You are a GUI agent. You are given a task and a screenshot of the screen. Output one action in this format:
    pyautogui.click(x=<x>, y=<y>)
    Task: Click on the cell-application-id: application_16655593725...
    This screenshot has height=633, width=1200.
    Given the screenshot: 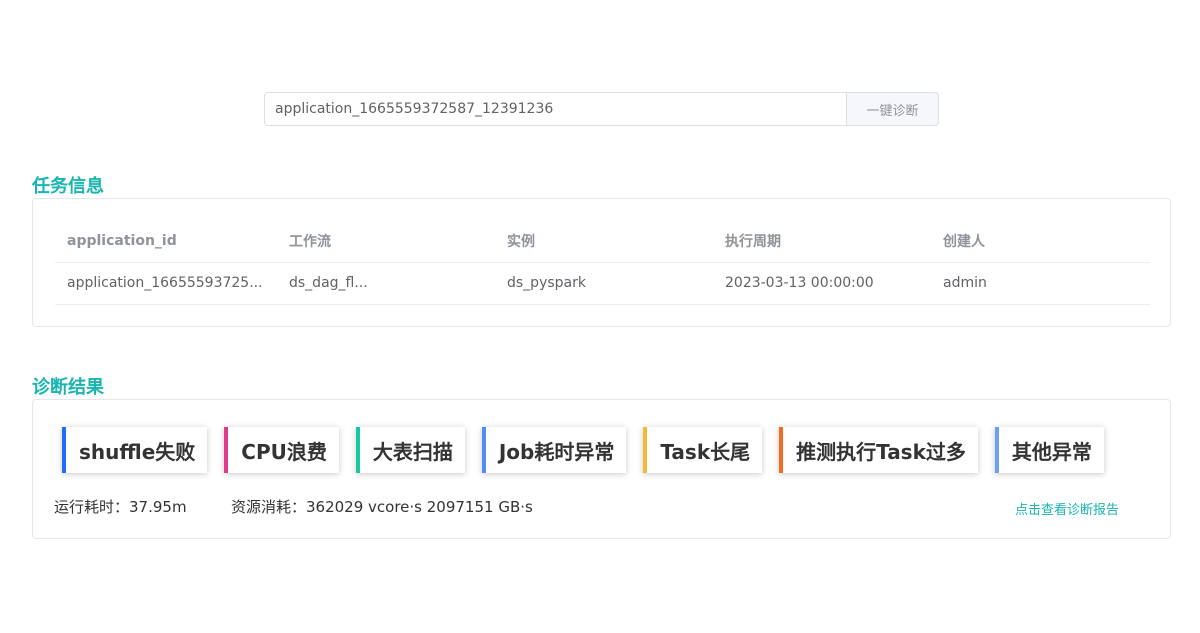 What is the action you would take?
    pyautogui.click(x=166, y=283)
    